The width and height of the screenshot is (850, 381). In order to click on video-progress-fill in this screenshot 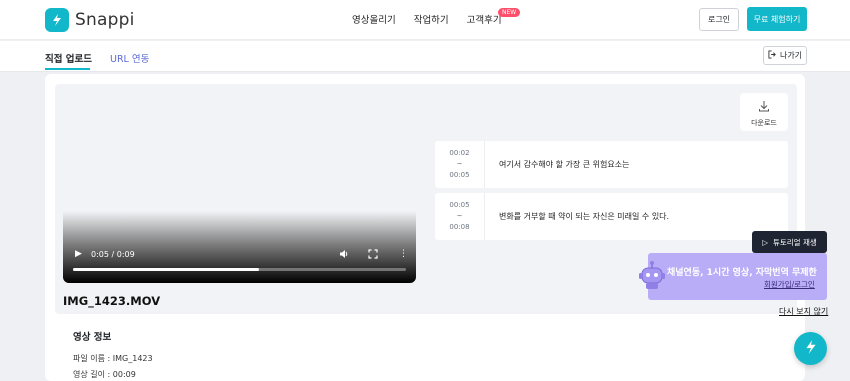, I will do `click(166, 269)`.